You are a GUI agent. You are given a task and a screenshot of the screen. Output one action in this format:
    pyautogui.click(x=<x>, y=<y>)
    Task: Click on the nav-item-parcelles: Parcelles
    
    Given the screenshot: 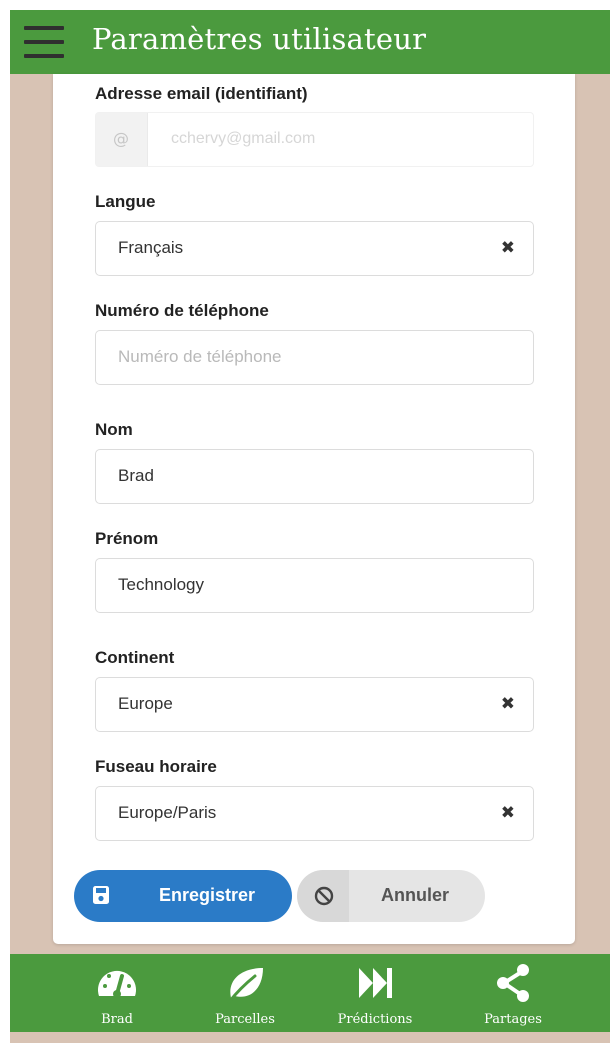 What is the action you would take?
    pyautogui.click(x=245, y=993)
    